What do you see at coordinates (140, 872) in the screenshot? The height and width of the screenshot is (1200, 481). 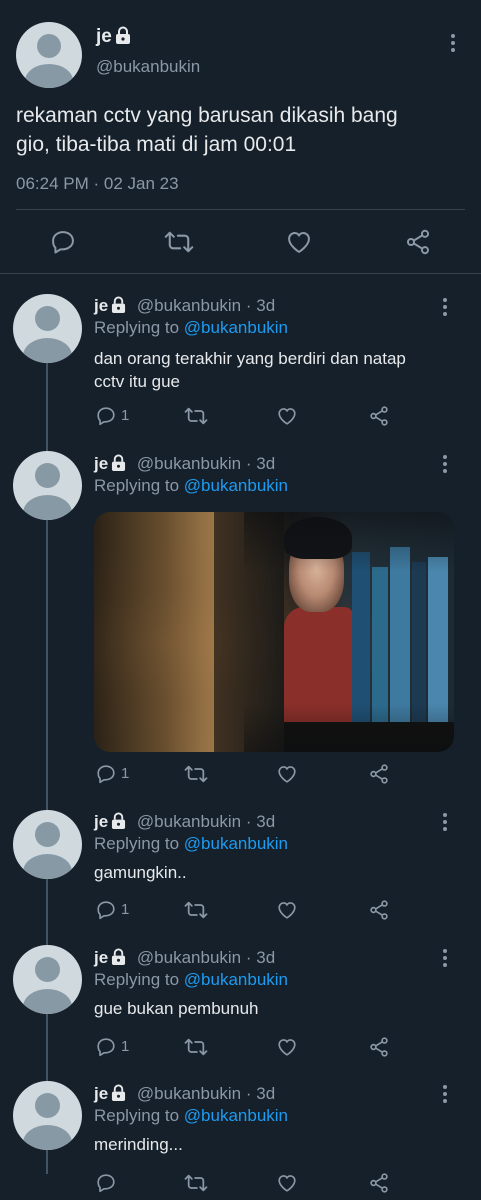 I see `reply-text: gamungkin..` at bounding box center [140, 872].